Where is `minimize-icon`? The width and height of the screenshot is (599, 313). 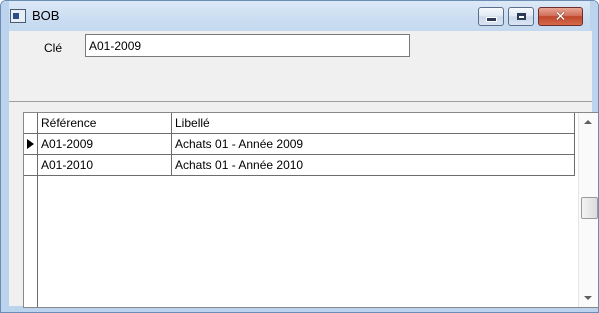 minimize-icon is located at coordinates (491, 19).